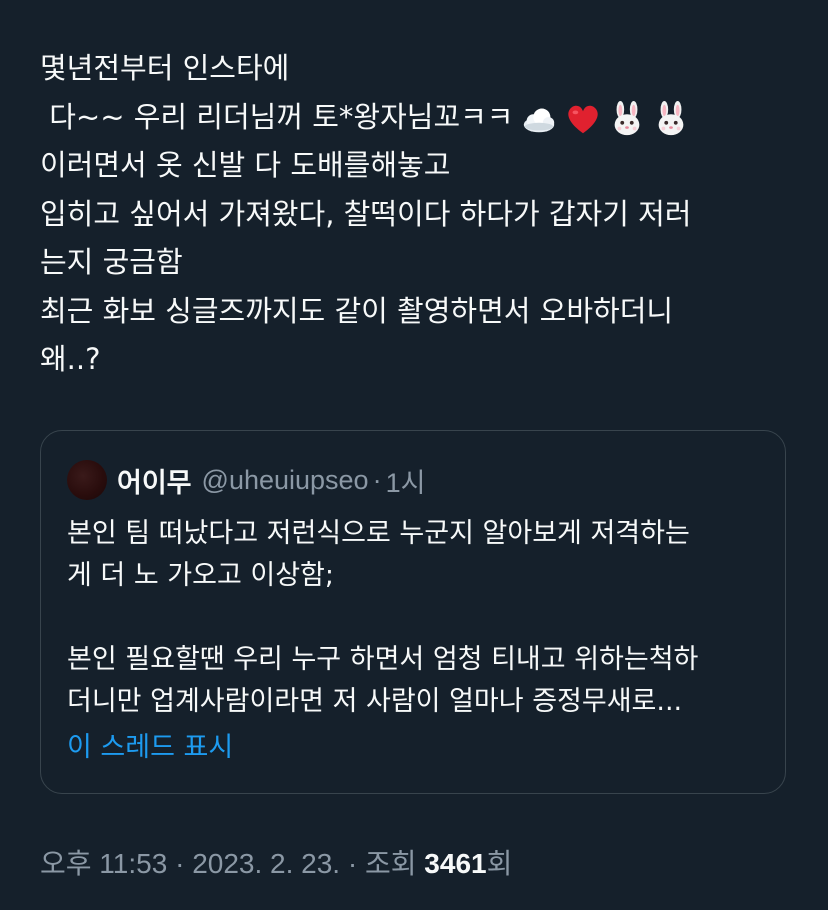 The width and height of the screenshot is (828, 910). I want to click on tweet-line: 몇년전부터 인스타에, so click(165, 68).